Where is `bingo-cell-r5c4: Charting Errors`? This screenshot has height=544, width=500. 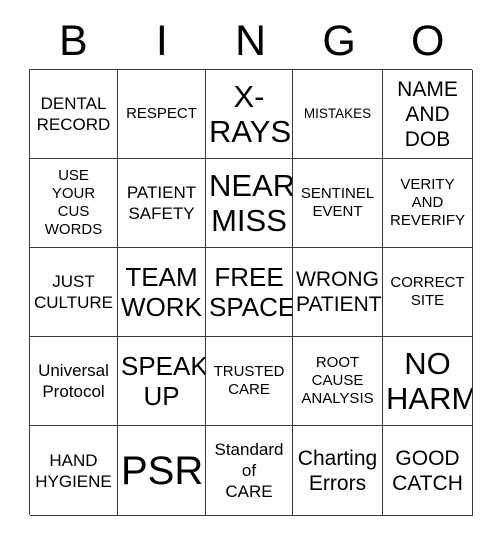
bingo-cell-r5c4: Charting Errors is located at coordinates (338, 471).